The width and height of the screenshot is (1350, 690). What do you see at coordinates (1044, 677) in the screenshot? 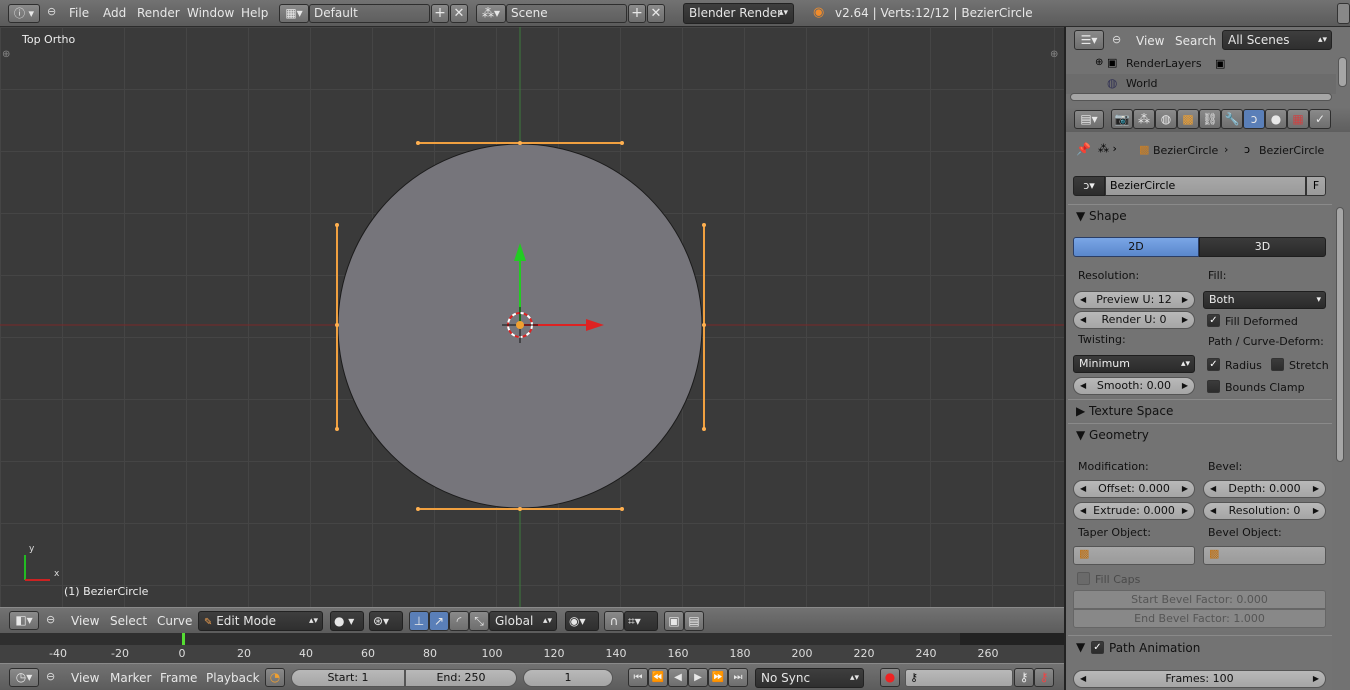
I see `delete-keyframe-button: ⚷` at bounding box center [1044, 677].